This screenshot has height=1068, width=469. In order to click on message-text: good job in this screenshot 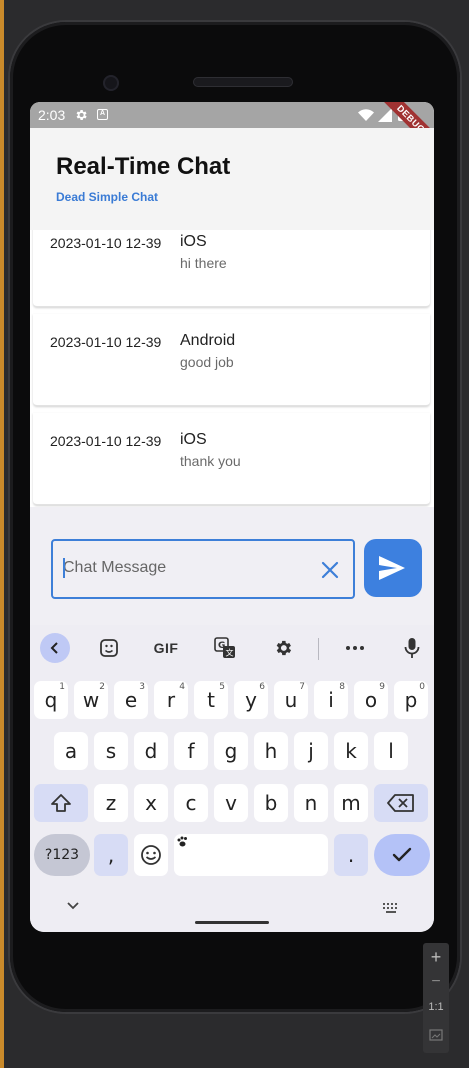, I will do `click(207, 362)`.